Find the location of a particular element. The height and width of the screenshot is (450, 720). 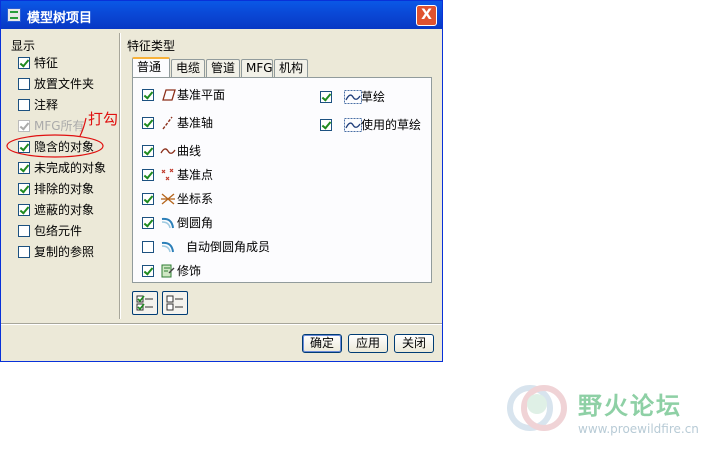

watermark-url: www.proewildfire.cn is located at coordinates (638, 429).